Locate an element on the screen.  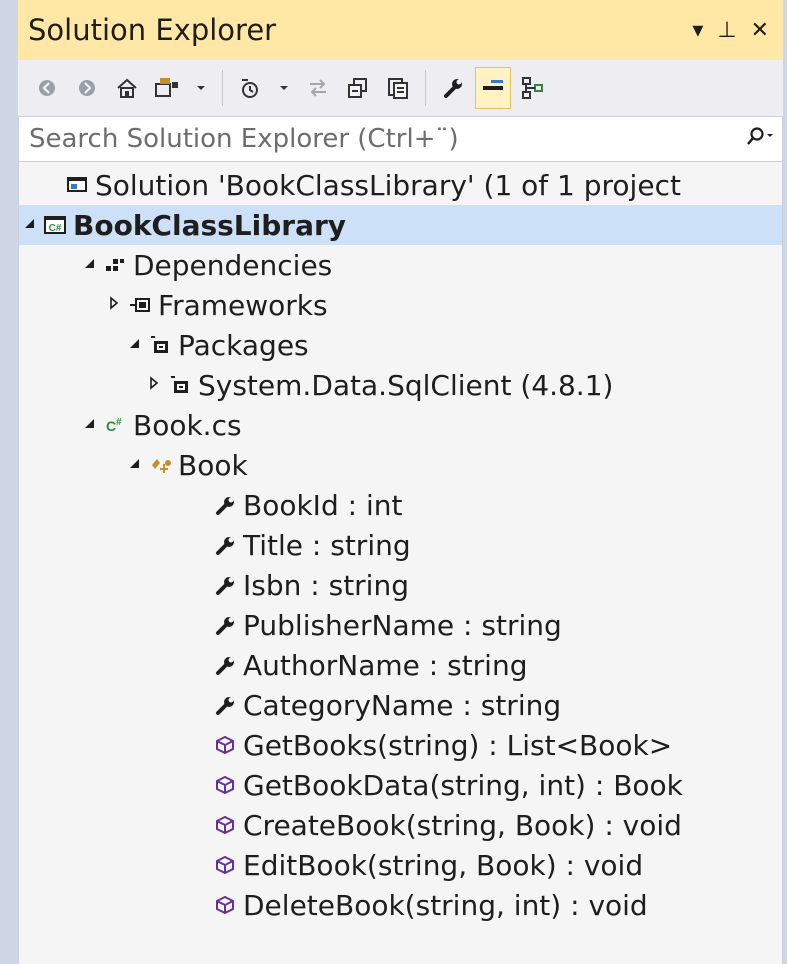
tree-item: Book is located at coordinates (400, 465).